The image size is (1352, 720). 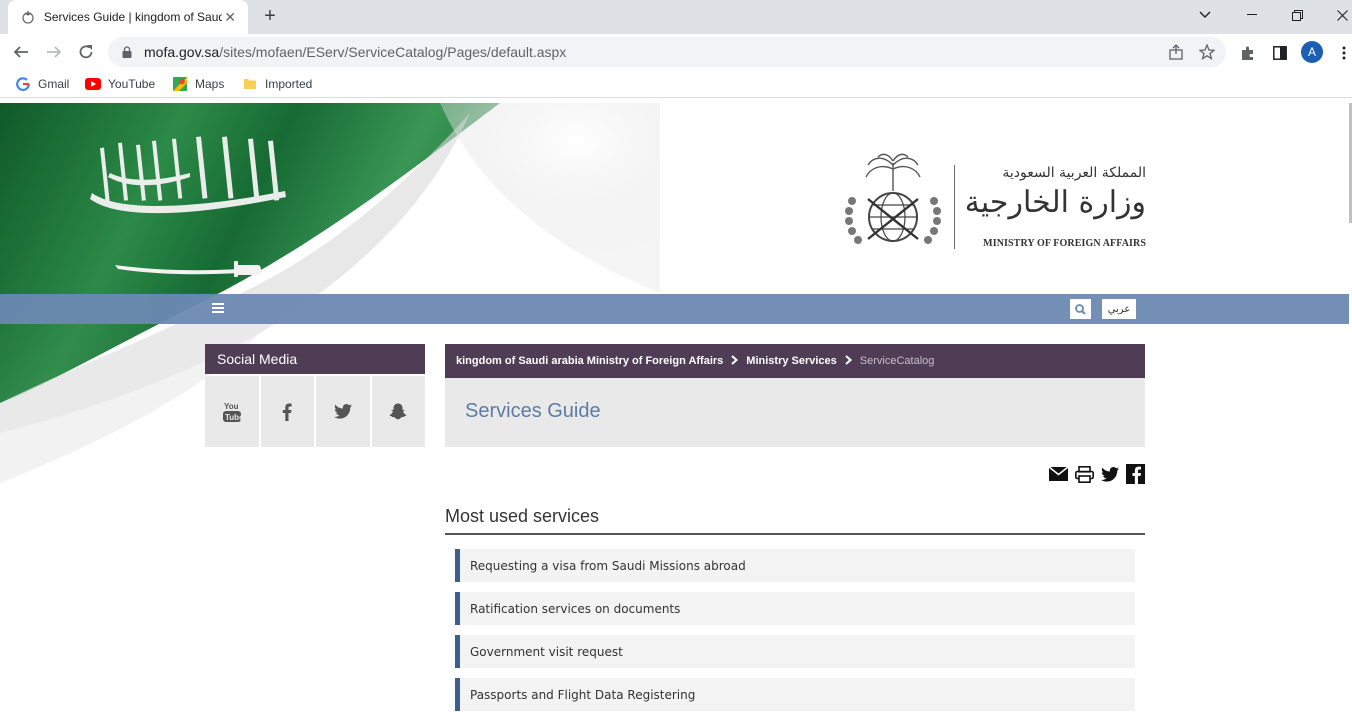 I want to click on service-link: Ratification services on documents, so click(x=795, y=608).